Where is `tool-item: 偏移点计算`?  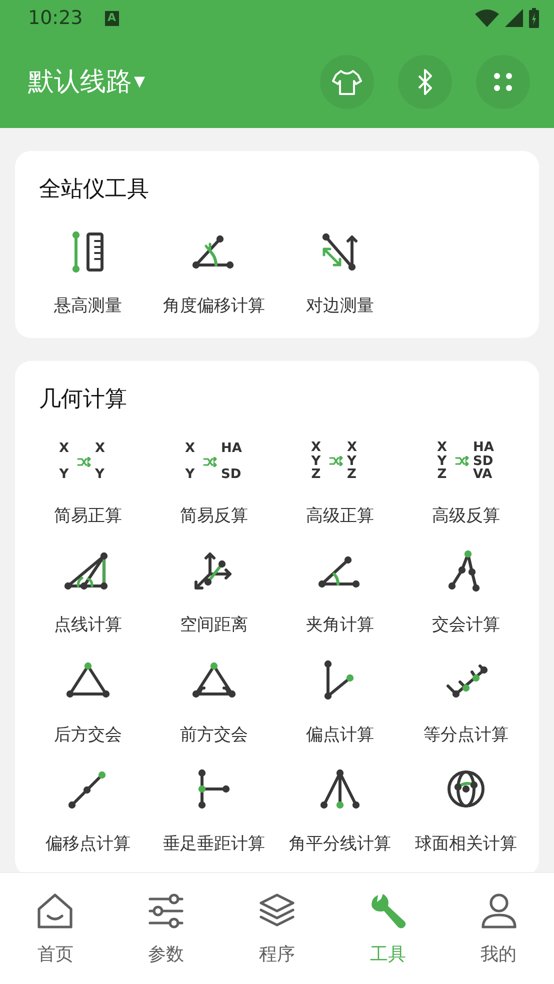
tool-item: 偏移点计算 is located at coordinates (88, 810).